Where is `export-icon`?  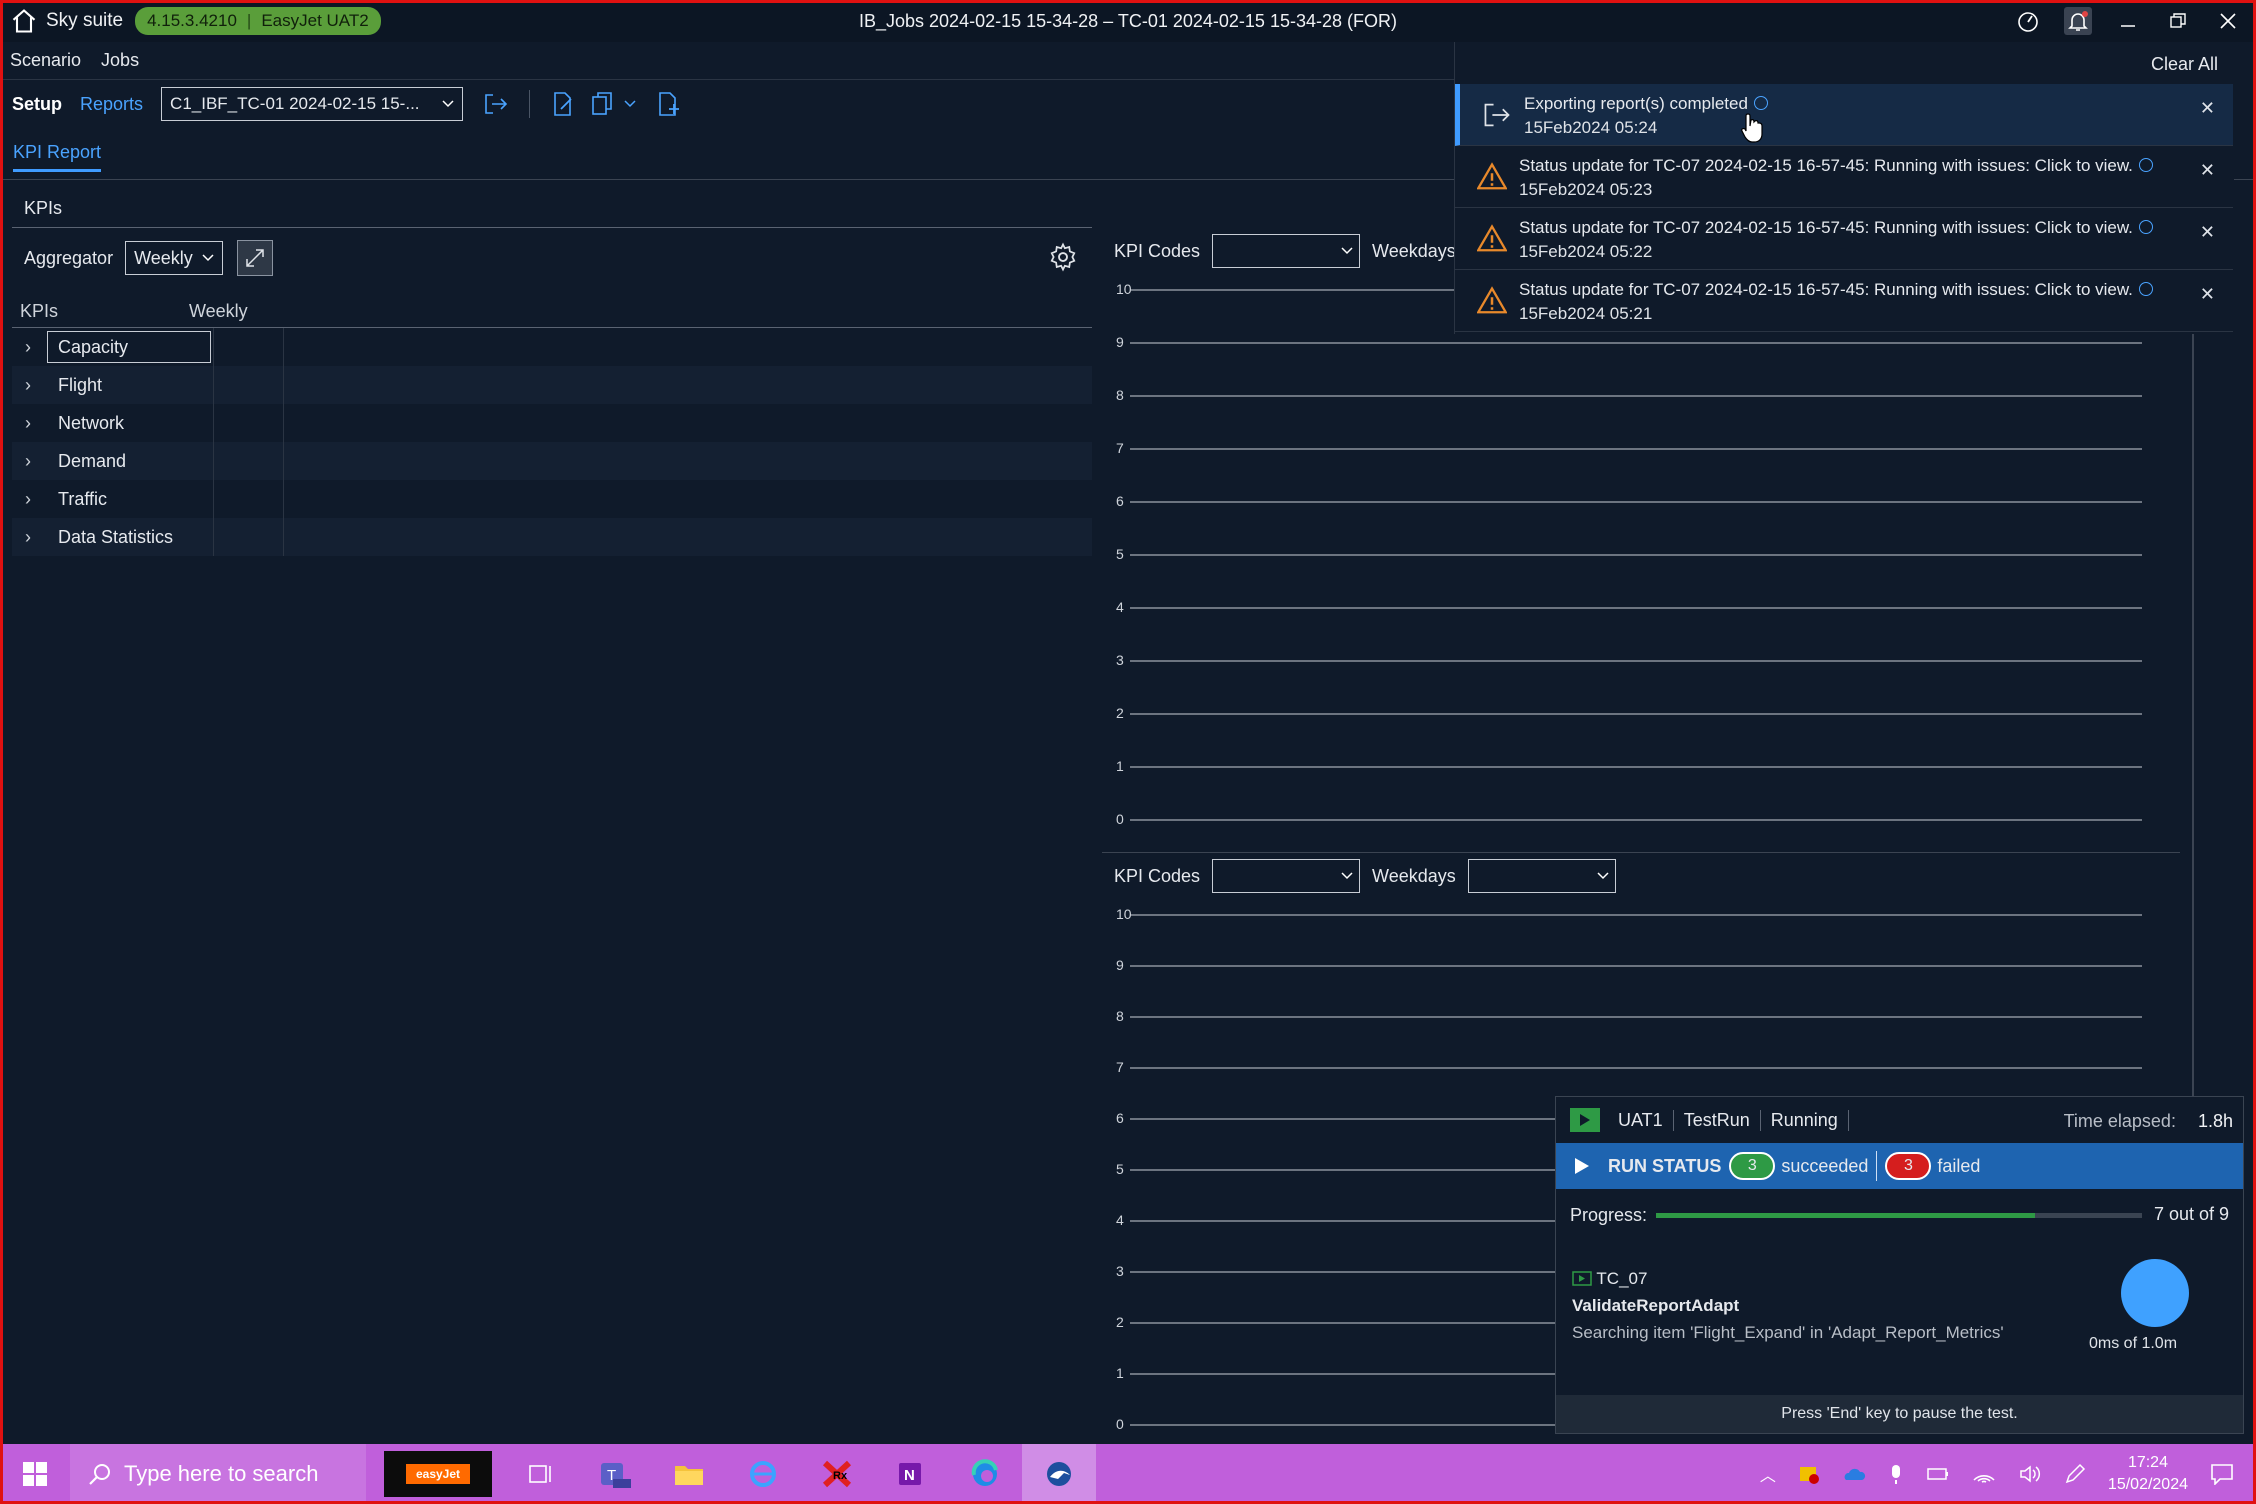 export-icon is located at coordinates (496, 104).